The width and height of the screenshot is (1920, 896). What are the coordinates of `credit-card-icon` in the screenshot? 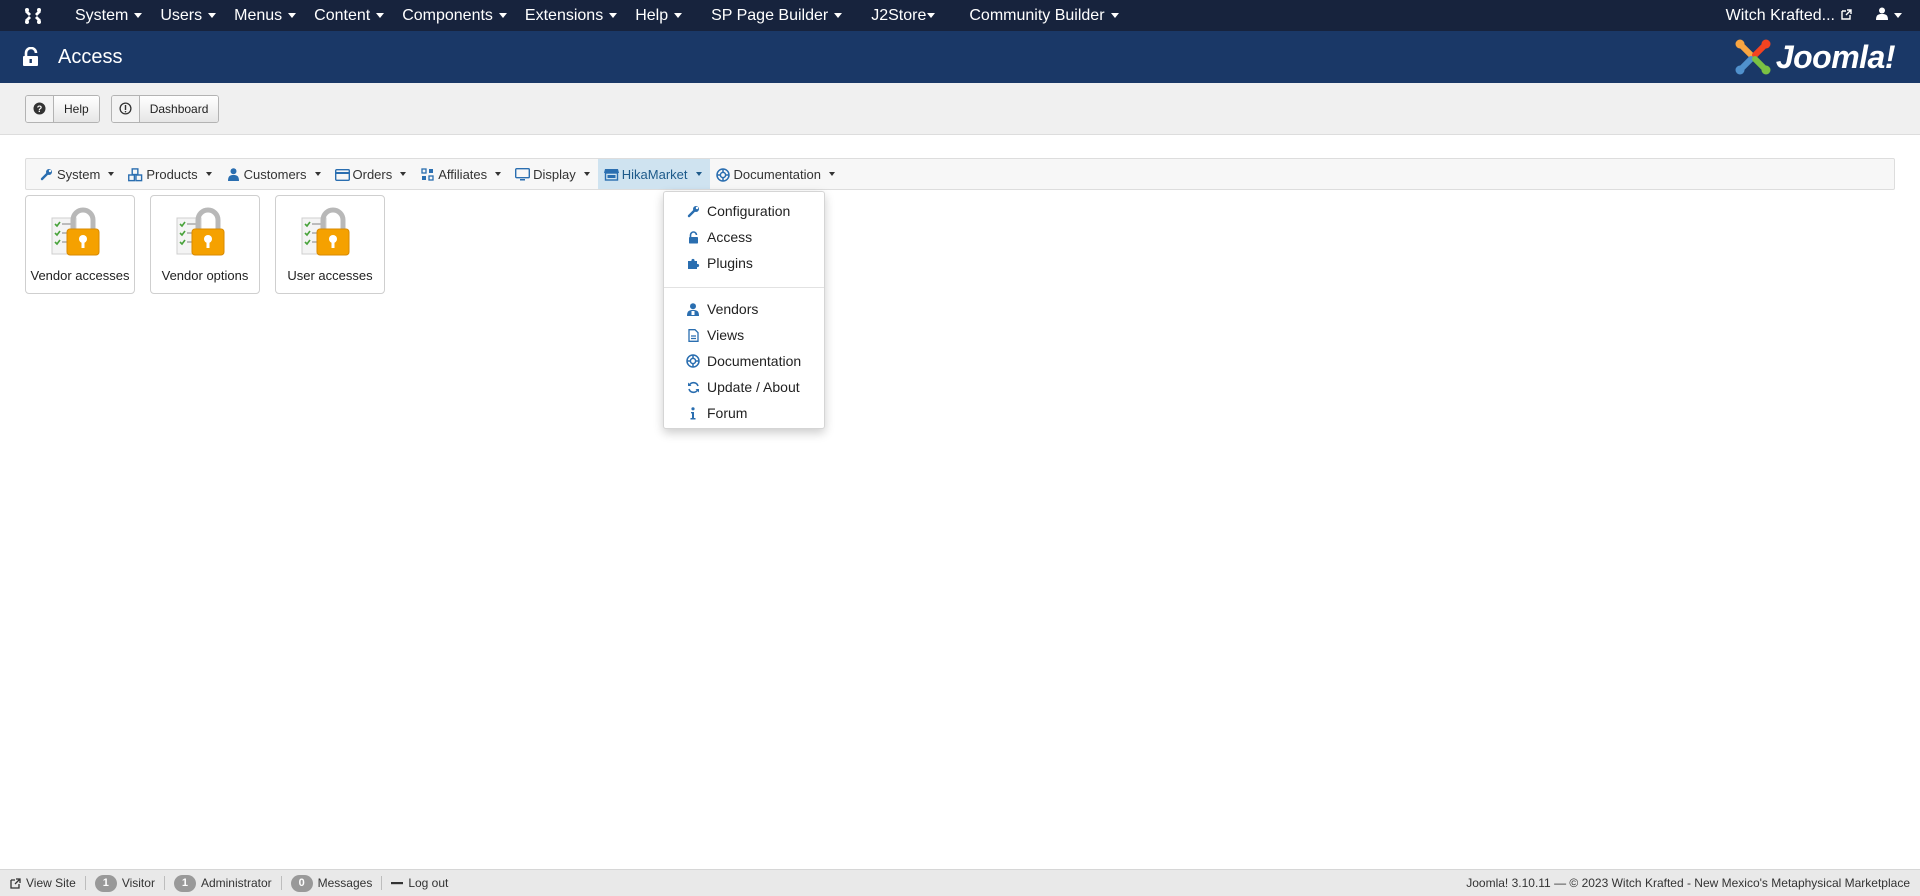 It's located at (342, 174).